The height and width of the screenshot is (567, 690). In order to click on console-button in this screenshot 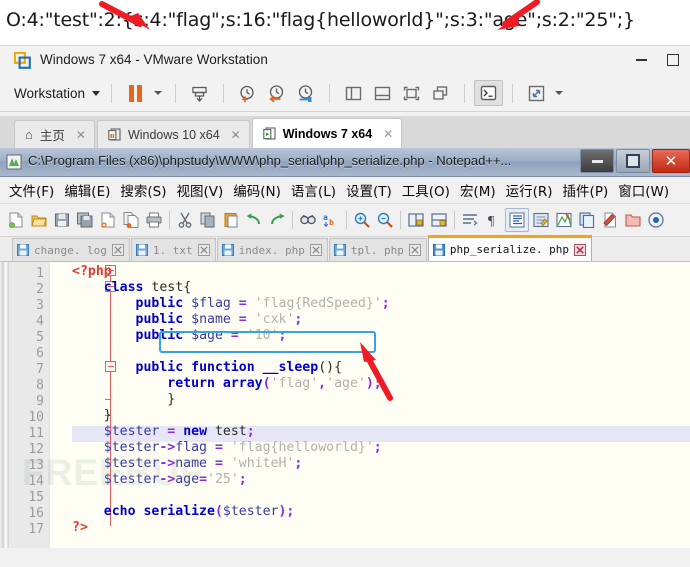, I will do `click(489, 93)`.